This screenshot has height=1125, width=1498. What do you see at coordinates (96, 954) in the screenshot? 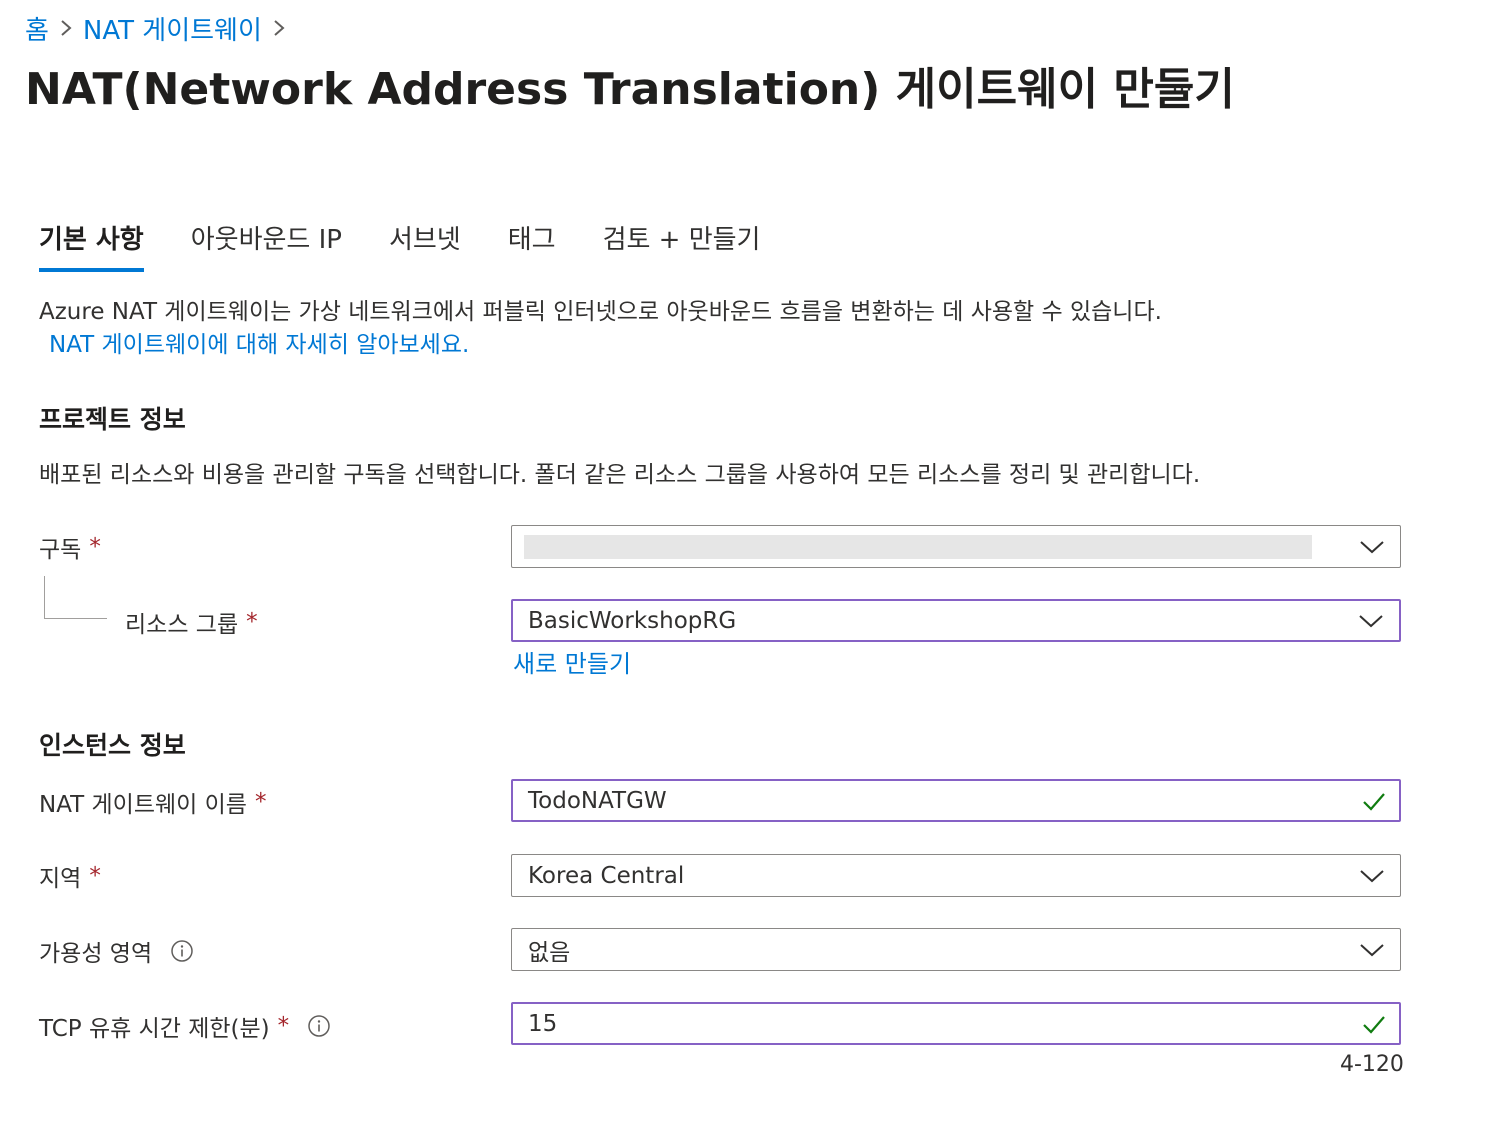
I see `availability-zone-label-text: 가용성 영역` at bounding box center [96, 954].